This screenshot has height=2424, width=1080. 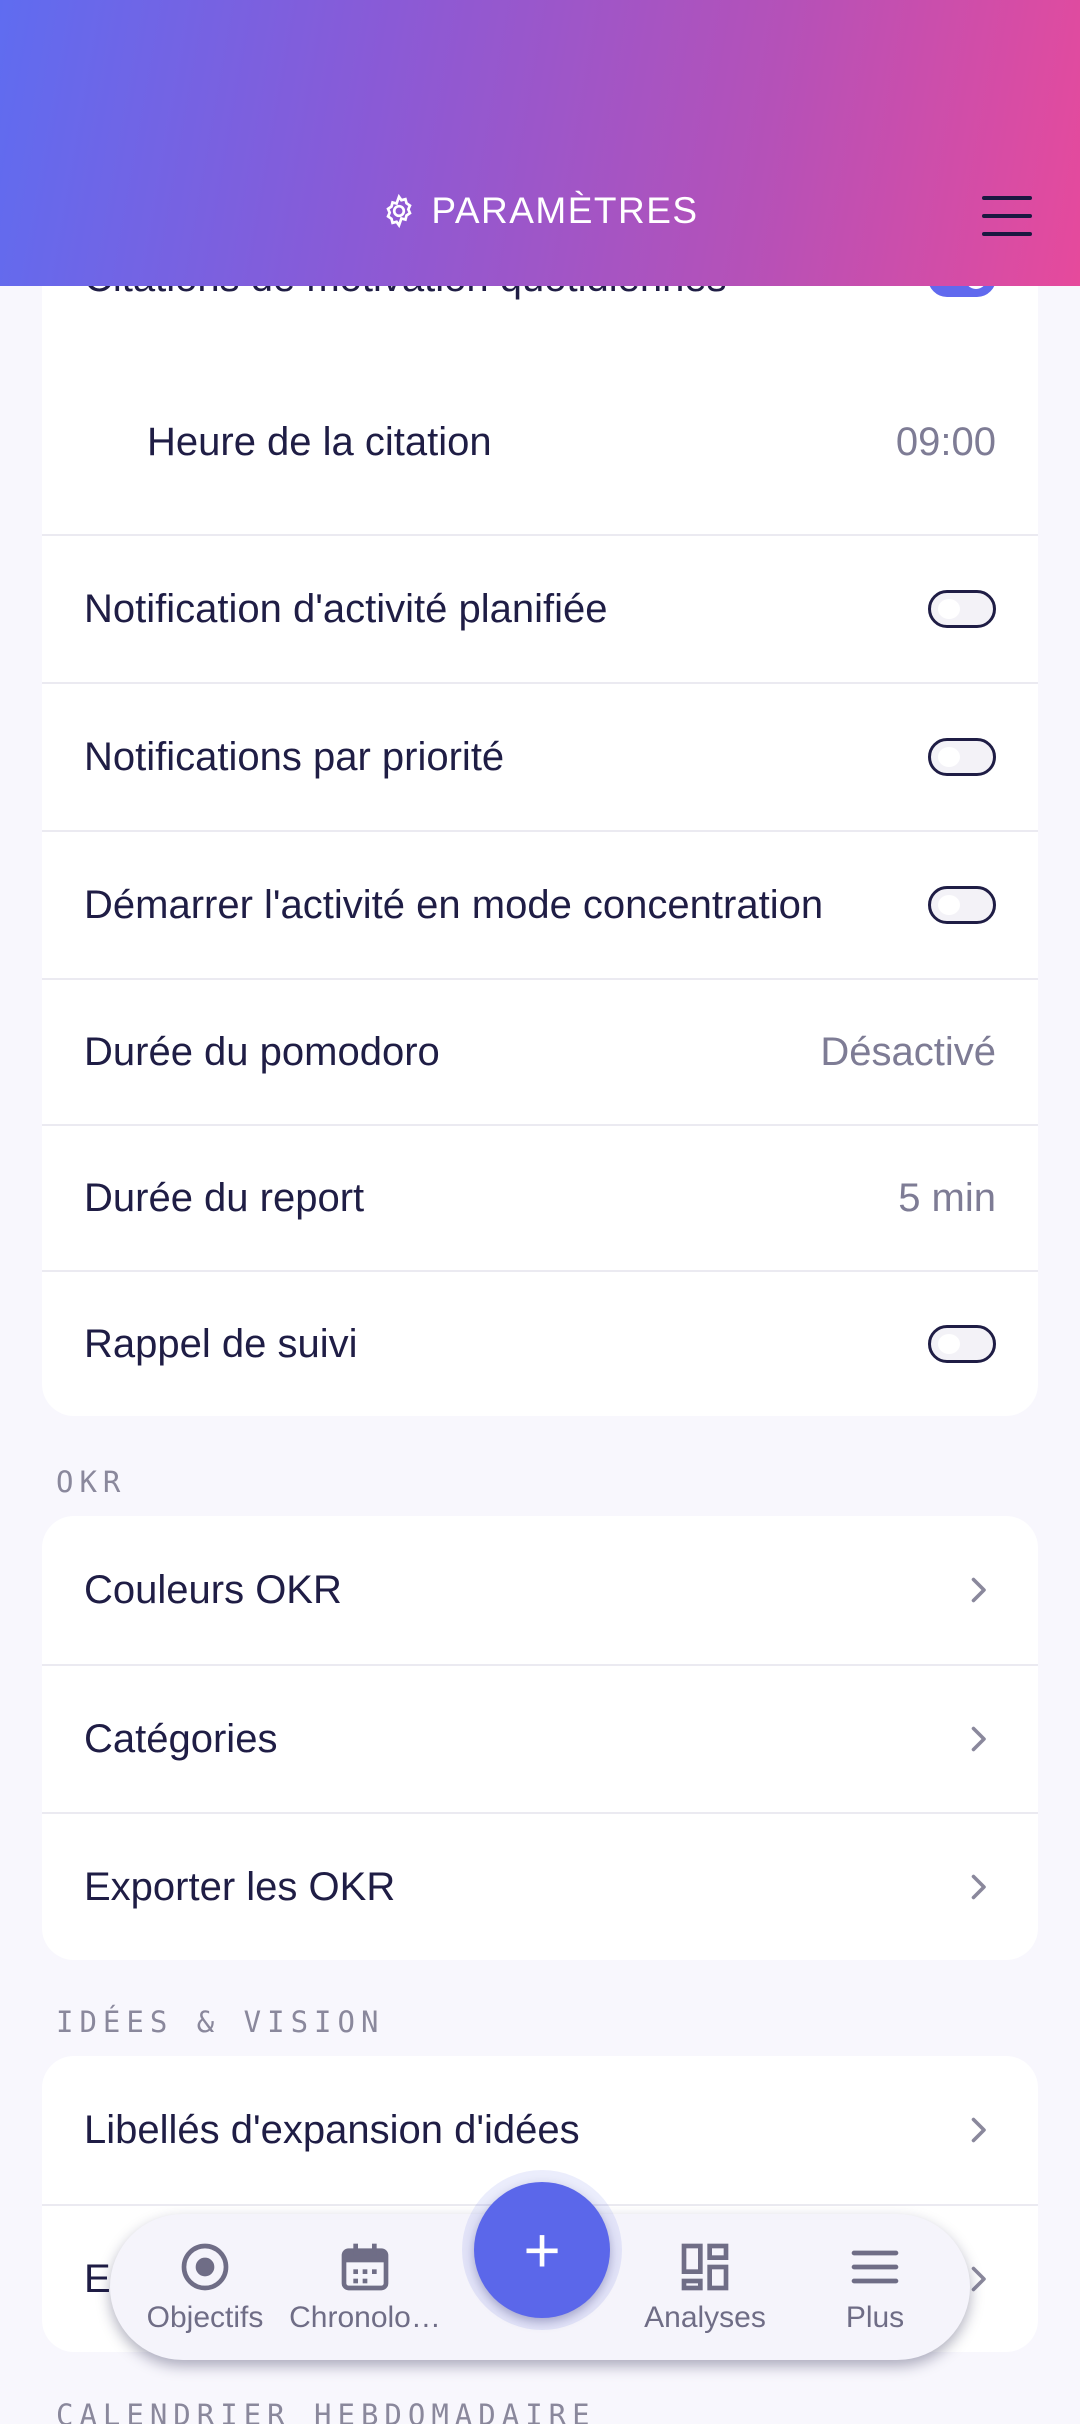 What do you see at coordinates (962, 905) in the screenshot?
I see `focus-mode-toggle` at bounding box center [962, 905].